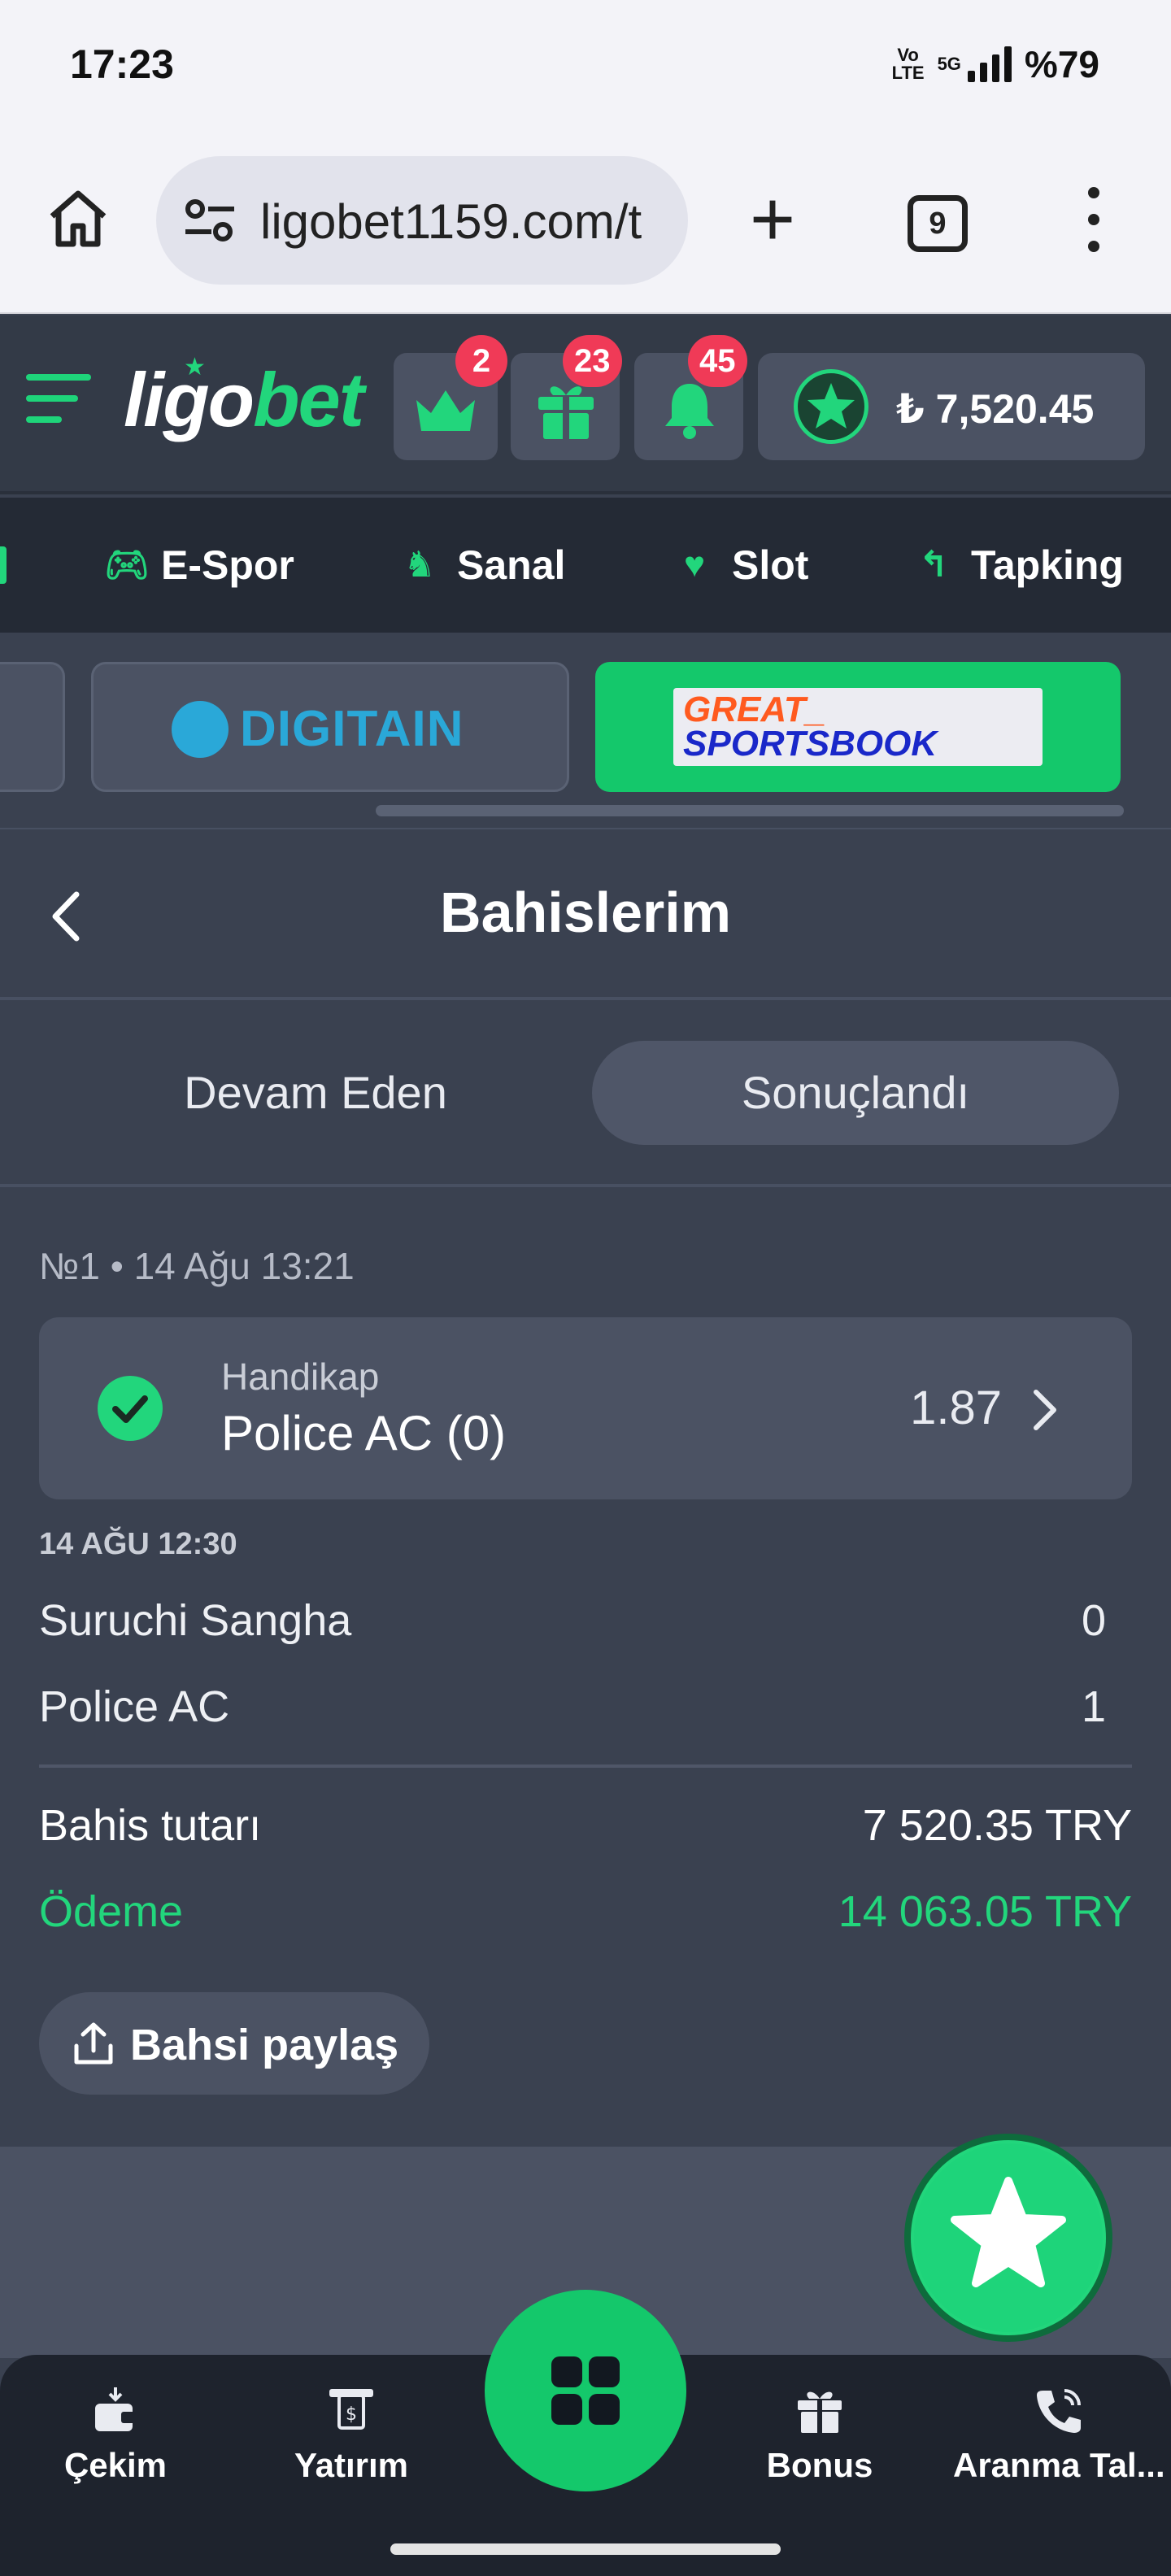 The width and height of the screenshot is (1171, 2576). Describe the element at coordinates (420, 565) in the screenshot. I see `horse-icon: ♞` at that location.